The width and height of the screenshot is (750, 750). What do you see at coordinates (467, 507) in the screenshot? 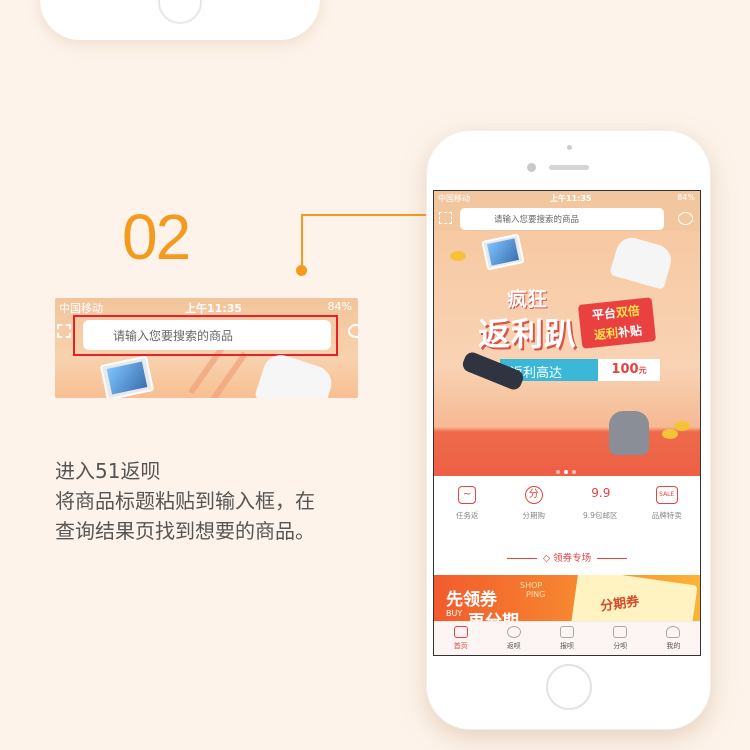
I see `nav-item-task: ~ 任务返` at bounding box center [467, 507].